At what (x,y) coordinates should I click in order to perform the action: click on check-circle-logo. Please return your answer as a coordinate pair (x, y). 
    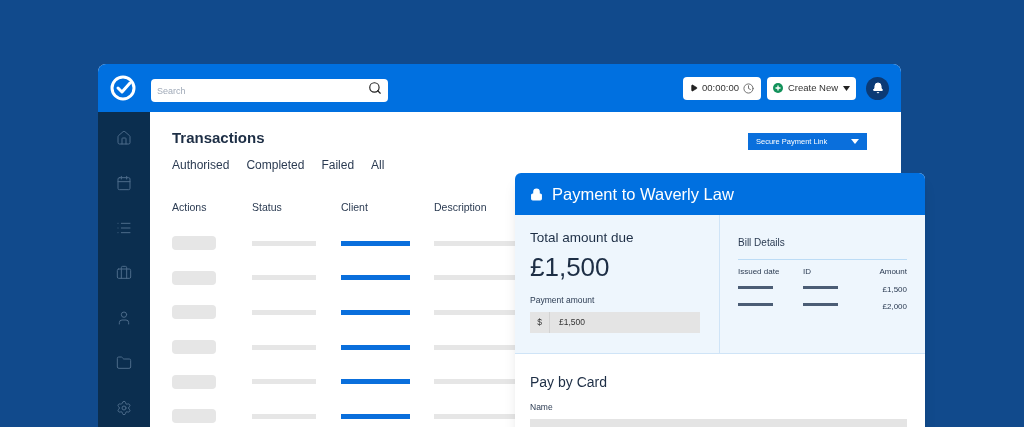
    Looking at the image, I should click on (123, 88).